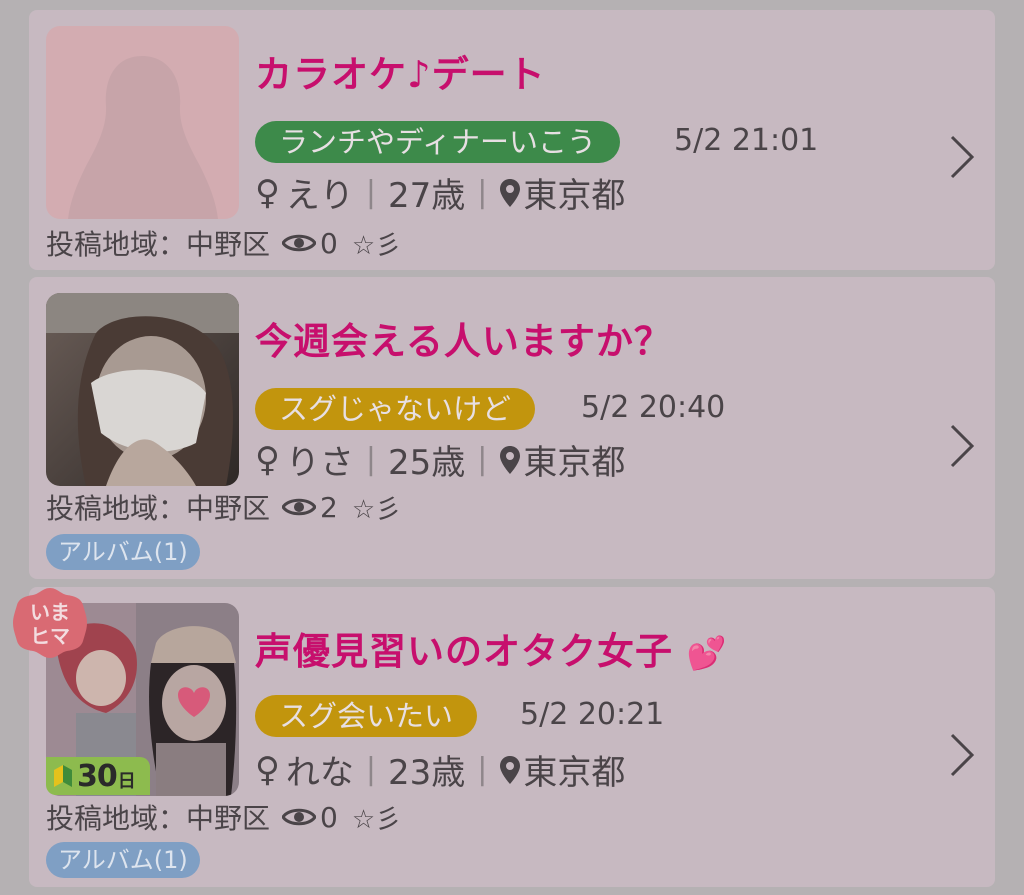 The height and width of the screenshot is (895, 1024). What do you see at coordinates (427, 773) in the screenshot?
I see `user-age: 23歳` at bounding box center [427, 773].